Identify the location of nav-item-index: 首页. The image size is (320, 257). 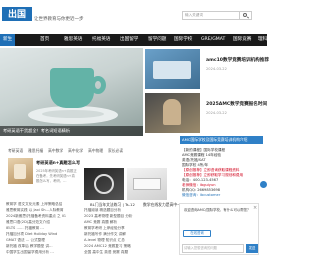
(44, 40).